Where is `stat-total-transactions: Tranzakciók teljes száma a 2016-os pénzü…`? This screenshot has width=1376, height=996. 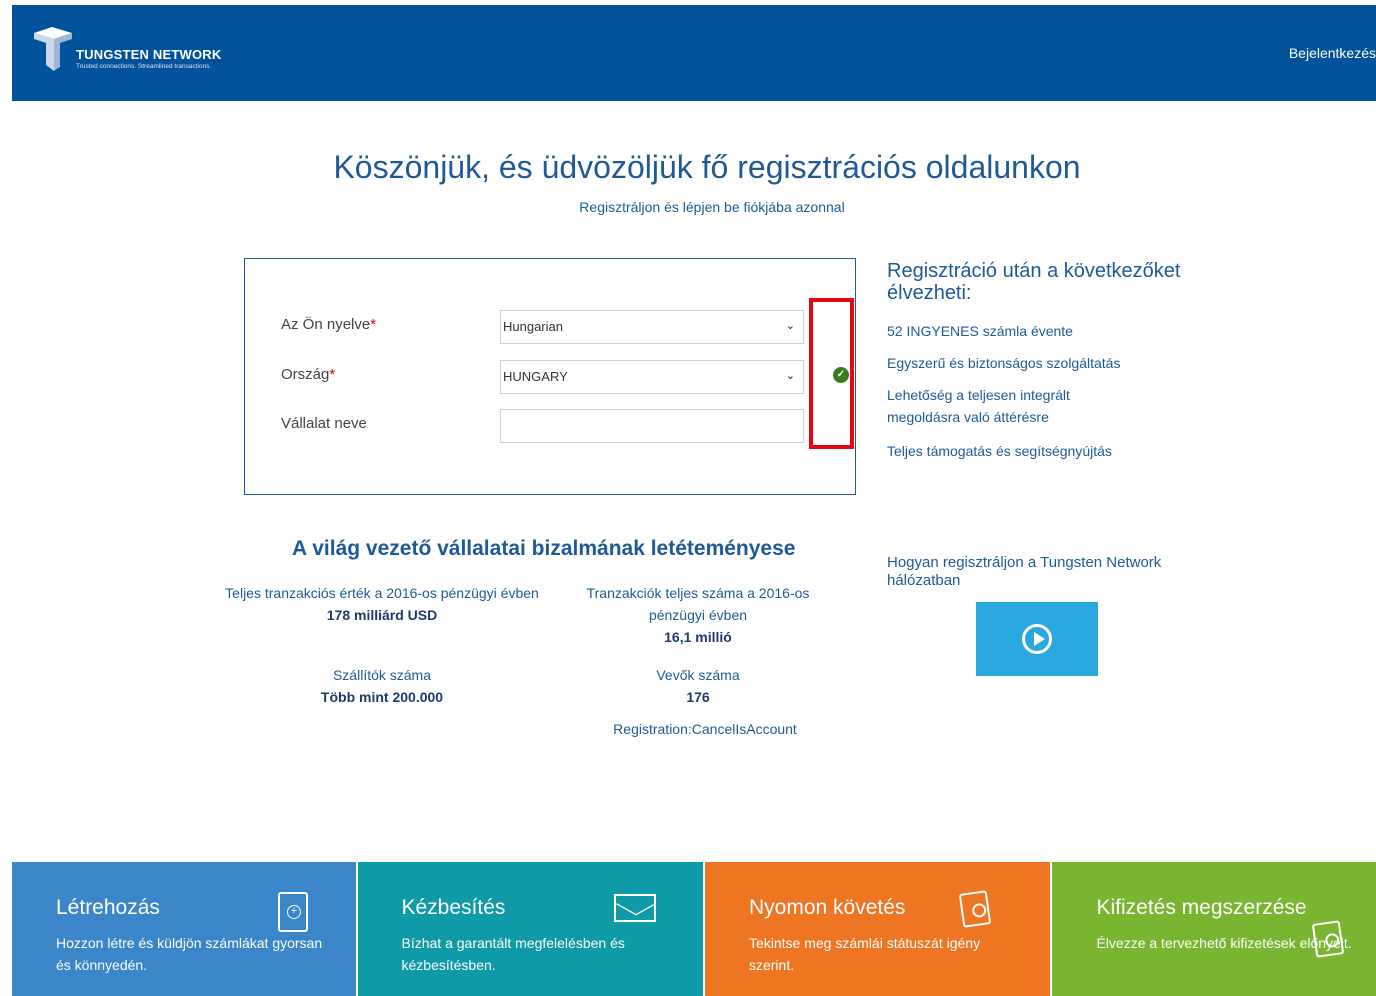 stat-total-transactions: Tranzakciók teljes száma a 2016-os pénzü… is located at coordinates (698, 615).